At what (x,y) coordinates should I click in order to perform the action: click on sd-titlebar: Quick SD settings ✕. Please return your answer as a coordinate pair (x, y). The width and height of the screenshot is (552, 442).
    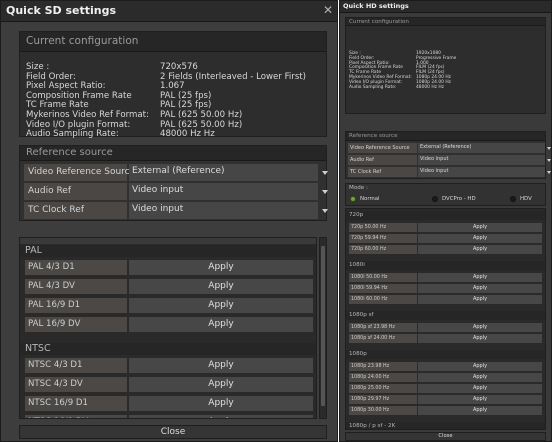
    Looking at the image, I should click on (169, 11).